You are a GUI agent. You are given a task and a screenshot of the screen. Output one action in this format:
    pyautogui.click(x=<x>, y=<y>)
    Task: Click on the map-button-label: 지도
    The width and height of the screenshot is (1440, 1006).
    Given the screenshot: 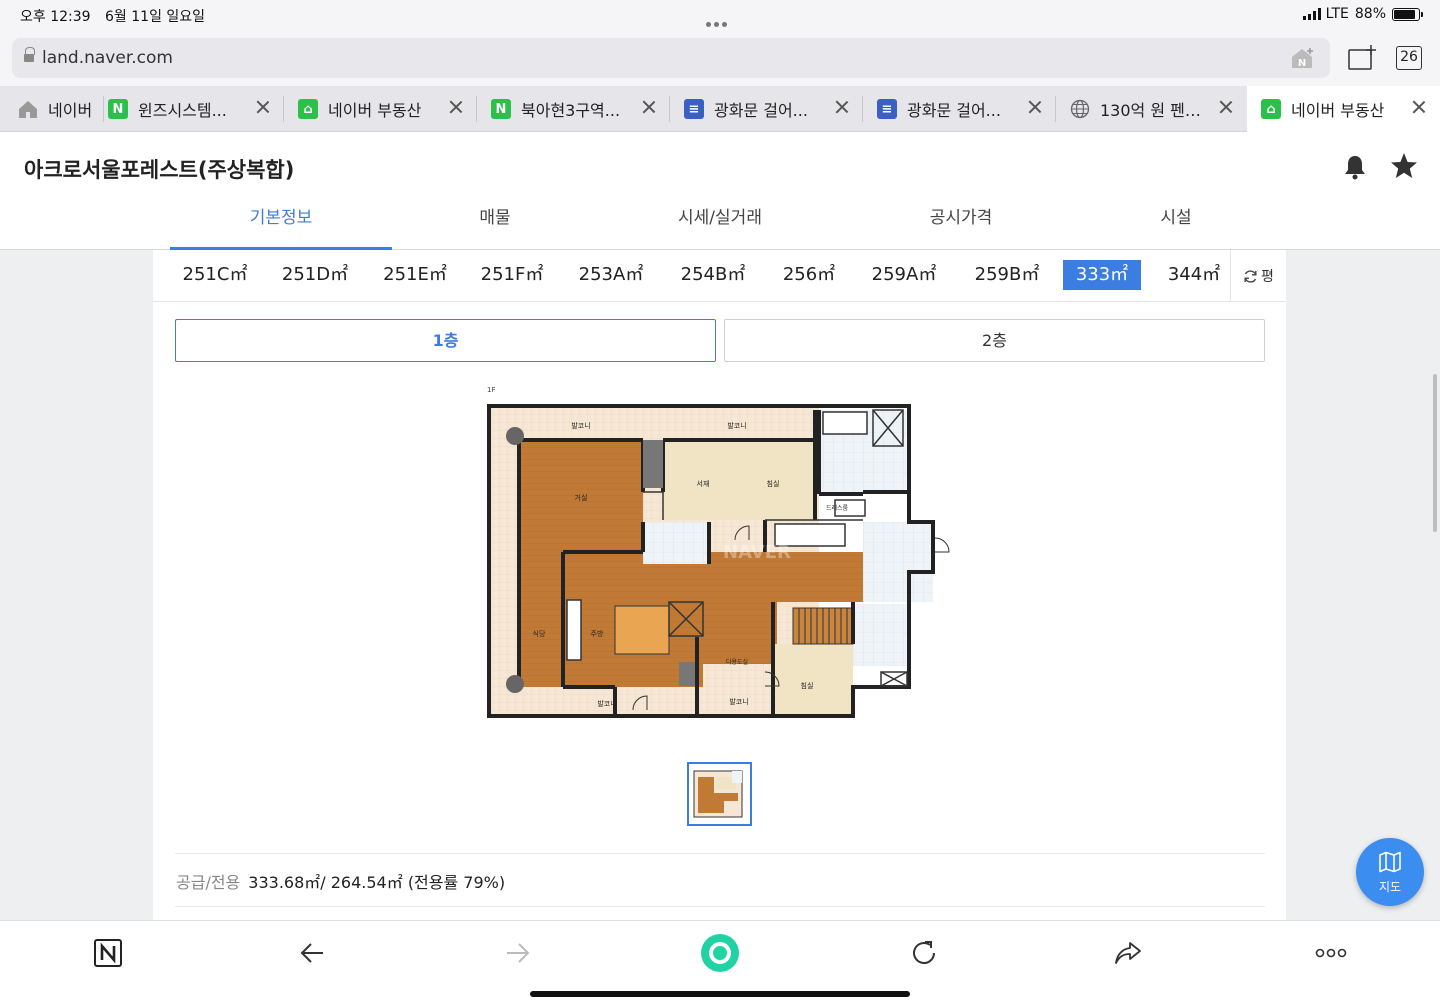 What is the action you would take?
    pyautogui.click(x=1390, y=887)
    